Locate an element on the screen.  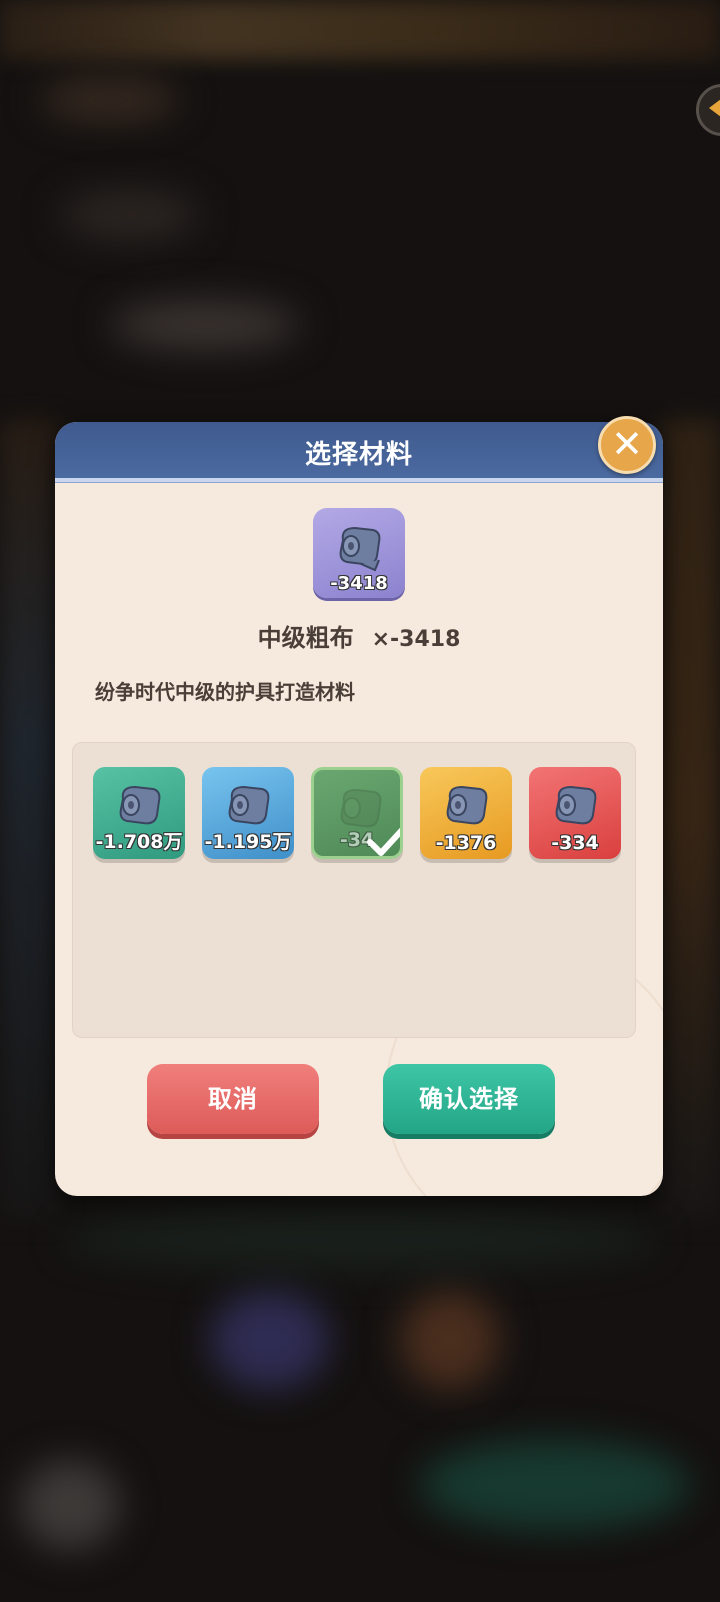
material-list: -1.708万 -1.195万 -34 -1376 -334 is located at coordinates (354, 890).